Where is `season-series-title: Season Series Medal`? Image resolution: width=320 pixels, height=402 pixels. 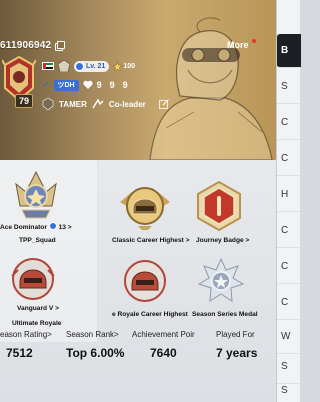
season-series-title: Season Series Medal is located at coordinates (225, 314).